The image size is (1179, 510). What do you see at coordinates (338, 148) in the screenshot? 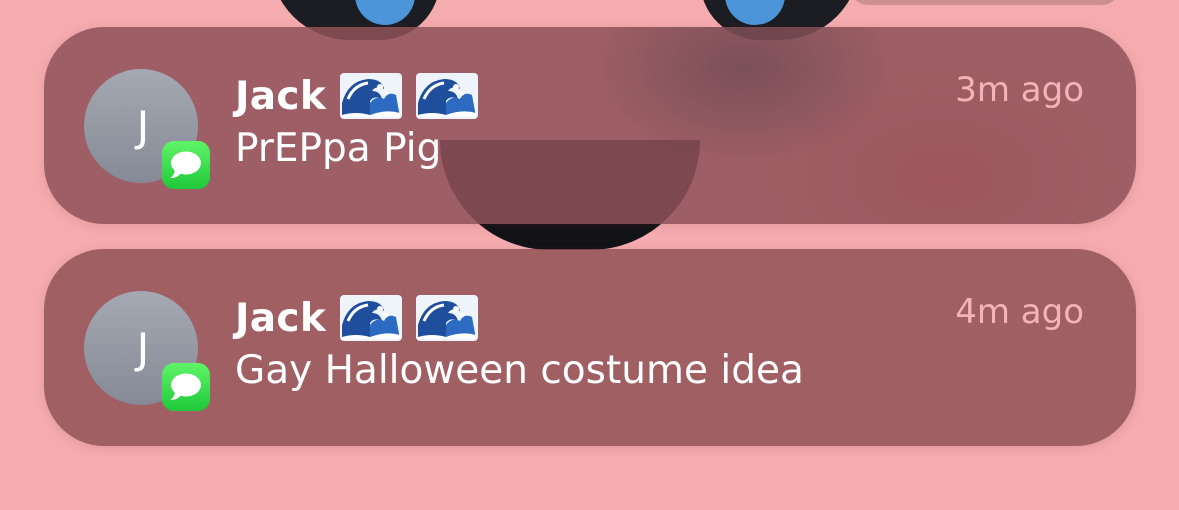
I see `message-body: PrEPpa Pig` at bounding box center [338, 148].